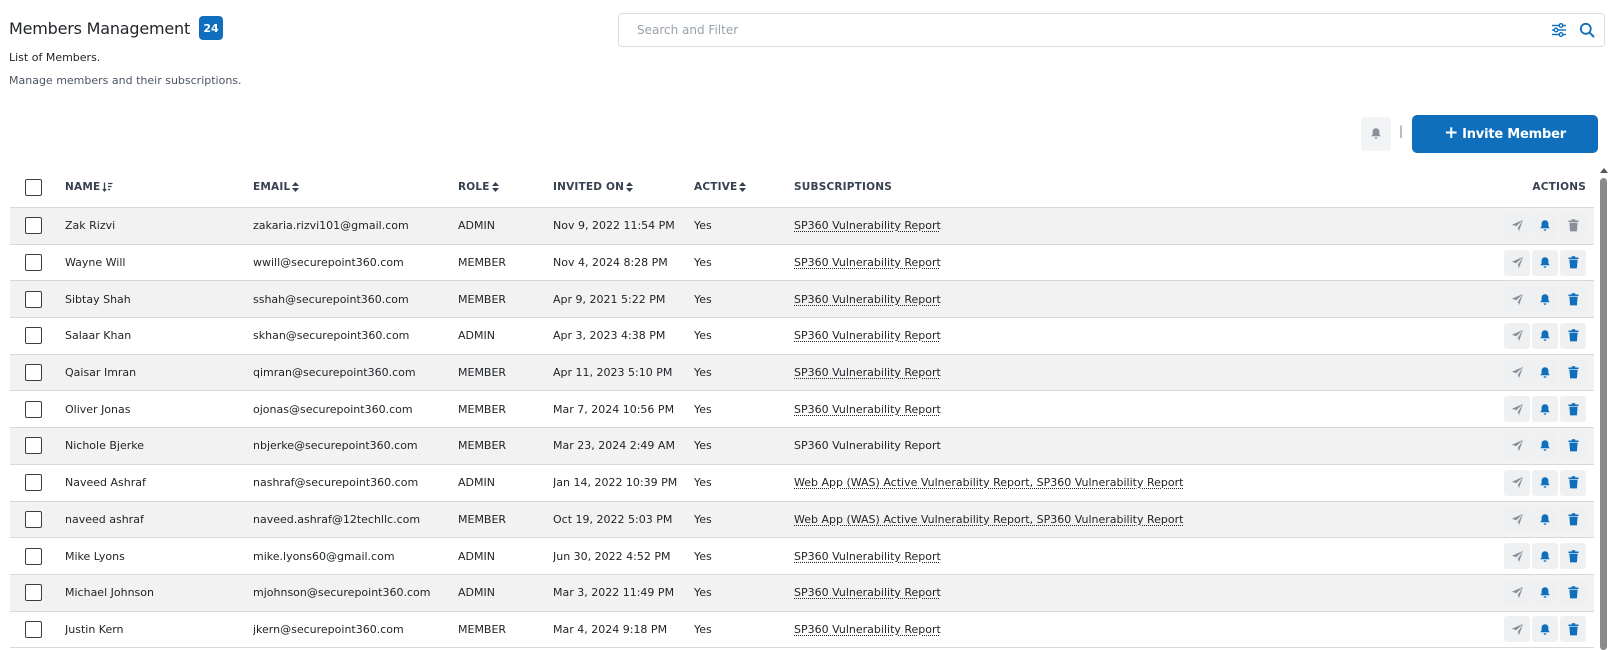 The width and height of the screenshot is (1613, 650). Describe the element at coordinates (610, 629) in the screenshot. I see `member-invited-on: Mar 4, 2024 9:18 PM` at that location.